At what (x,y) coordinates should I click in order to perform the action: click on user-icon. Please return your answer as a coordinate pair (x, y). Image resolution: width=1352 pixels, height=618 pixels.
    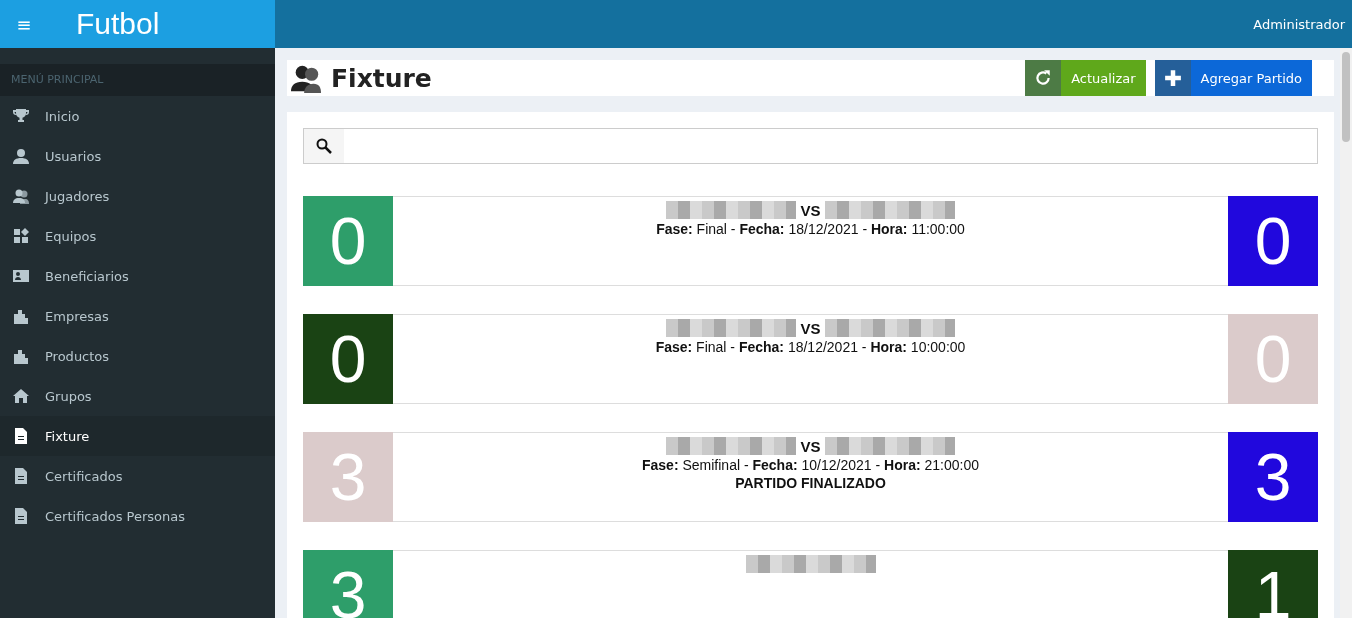
    Looking at the image, I should click on (21, 156).